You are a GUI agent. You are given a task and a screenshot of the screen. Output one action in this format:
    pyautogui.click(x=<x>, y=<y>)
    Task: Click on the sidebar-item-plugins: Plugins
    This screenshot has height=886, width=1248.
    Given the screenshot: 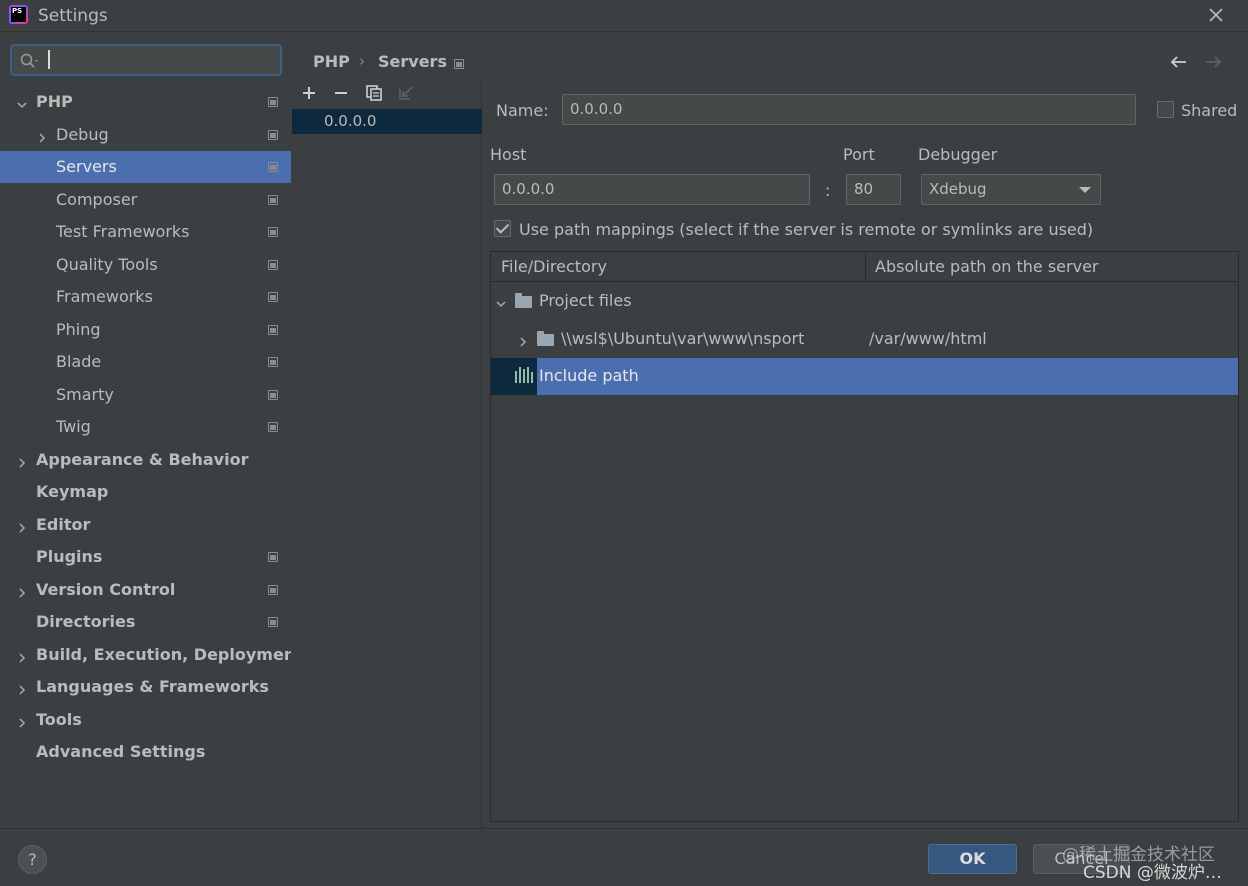 What is the action you would take?
    pyautogui.click(x=145, y=557)
    